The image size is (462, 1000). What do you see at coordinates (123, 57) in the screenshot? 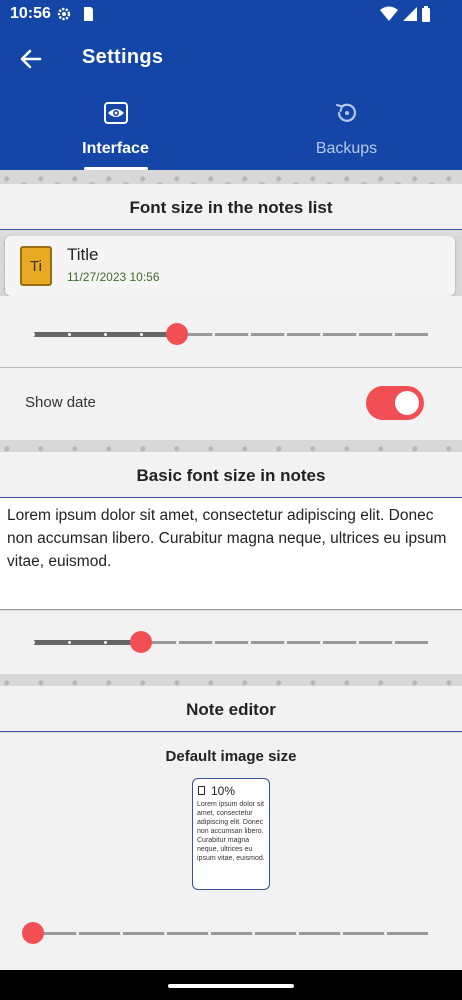
I see `page-title: Settings` at bounding box center [123, 57].